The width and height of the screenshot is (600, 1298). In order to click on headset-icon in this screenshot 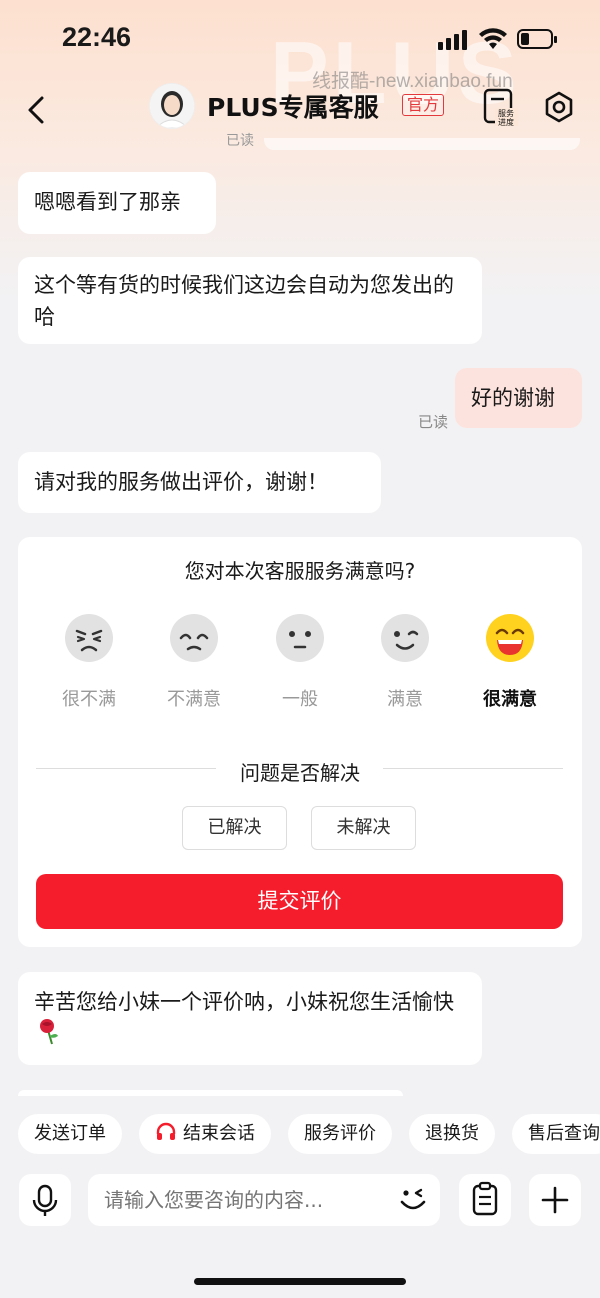, I will do `click(166, 1131)`.